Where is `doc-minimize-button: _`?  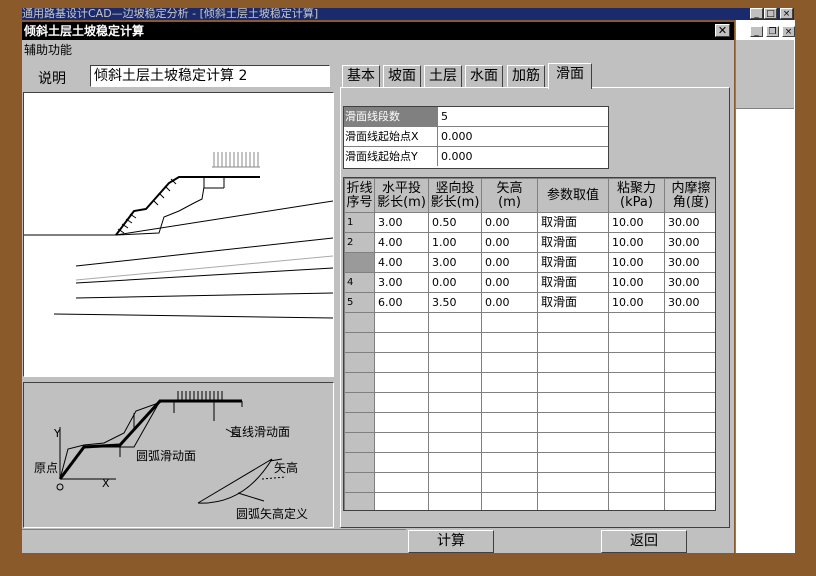
doc-minimize-button: _ is located at coordinates (756, 31).